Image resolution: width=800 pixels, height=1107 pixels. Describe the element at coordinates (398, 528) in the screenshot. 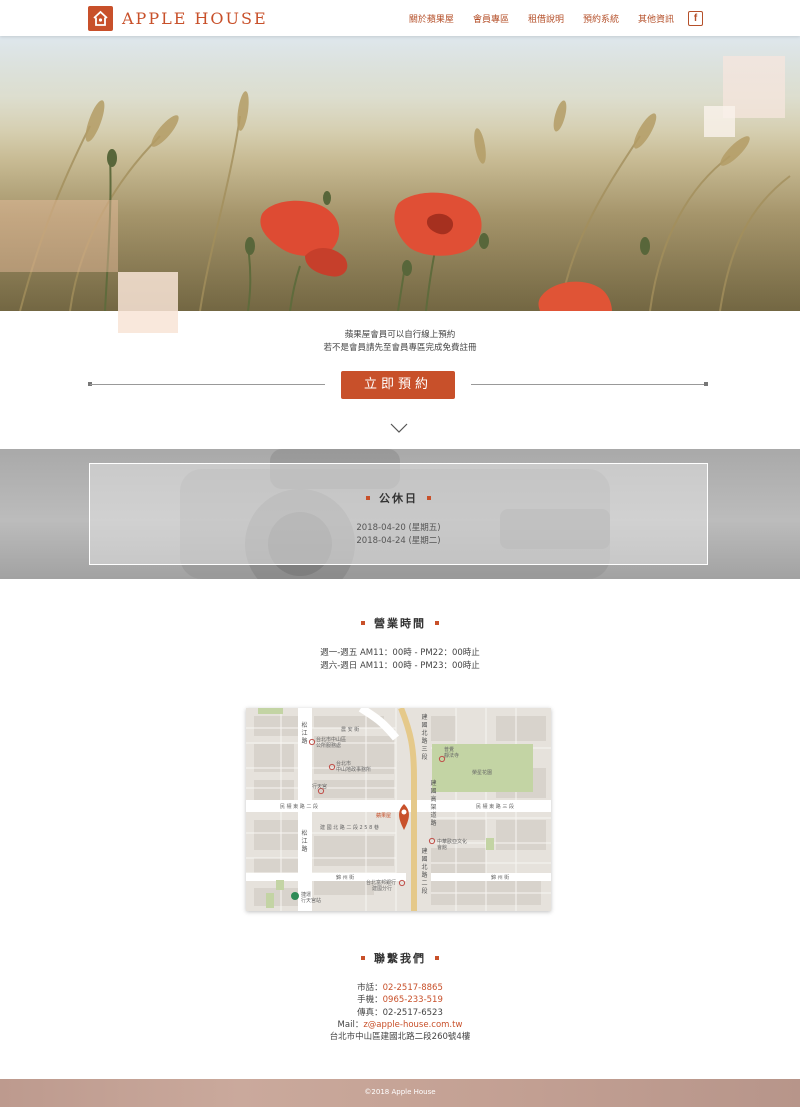

I see `holiday-date-1: 2018-04-20 (星期五)` at that location.